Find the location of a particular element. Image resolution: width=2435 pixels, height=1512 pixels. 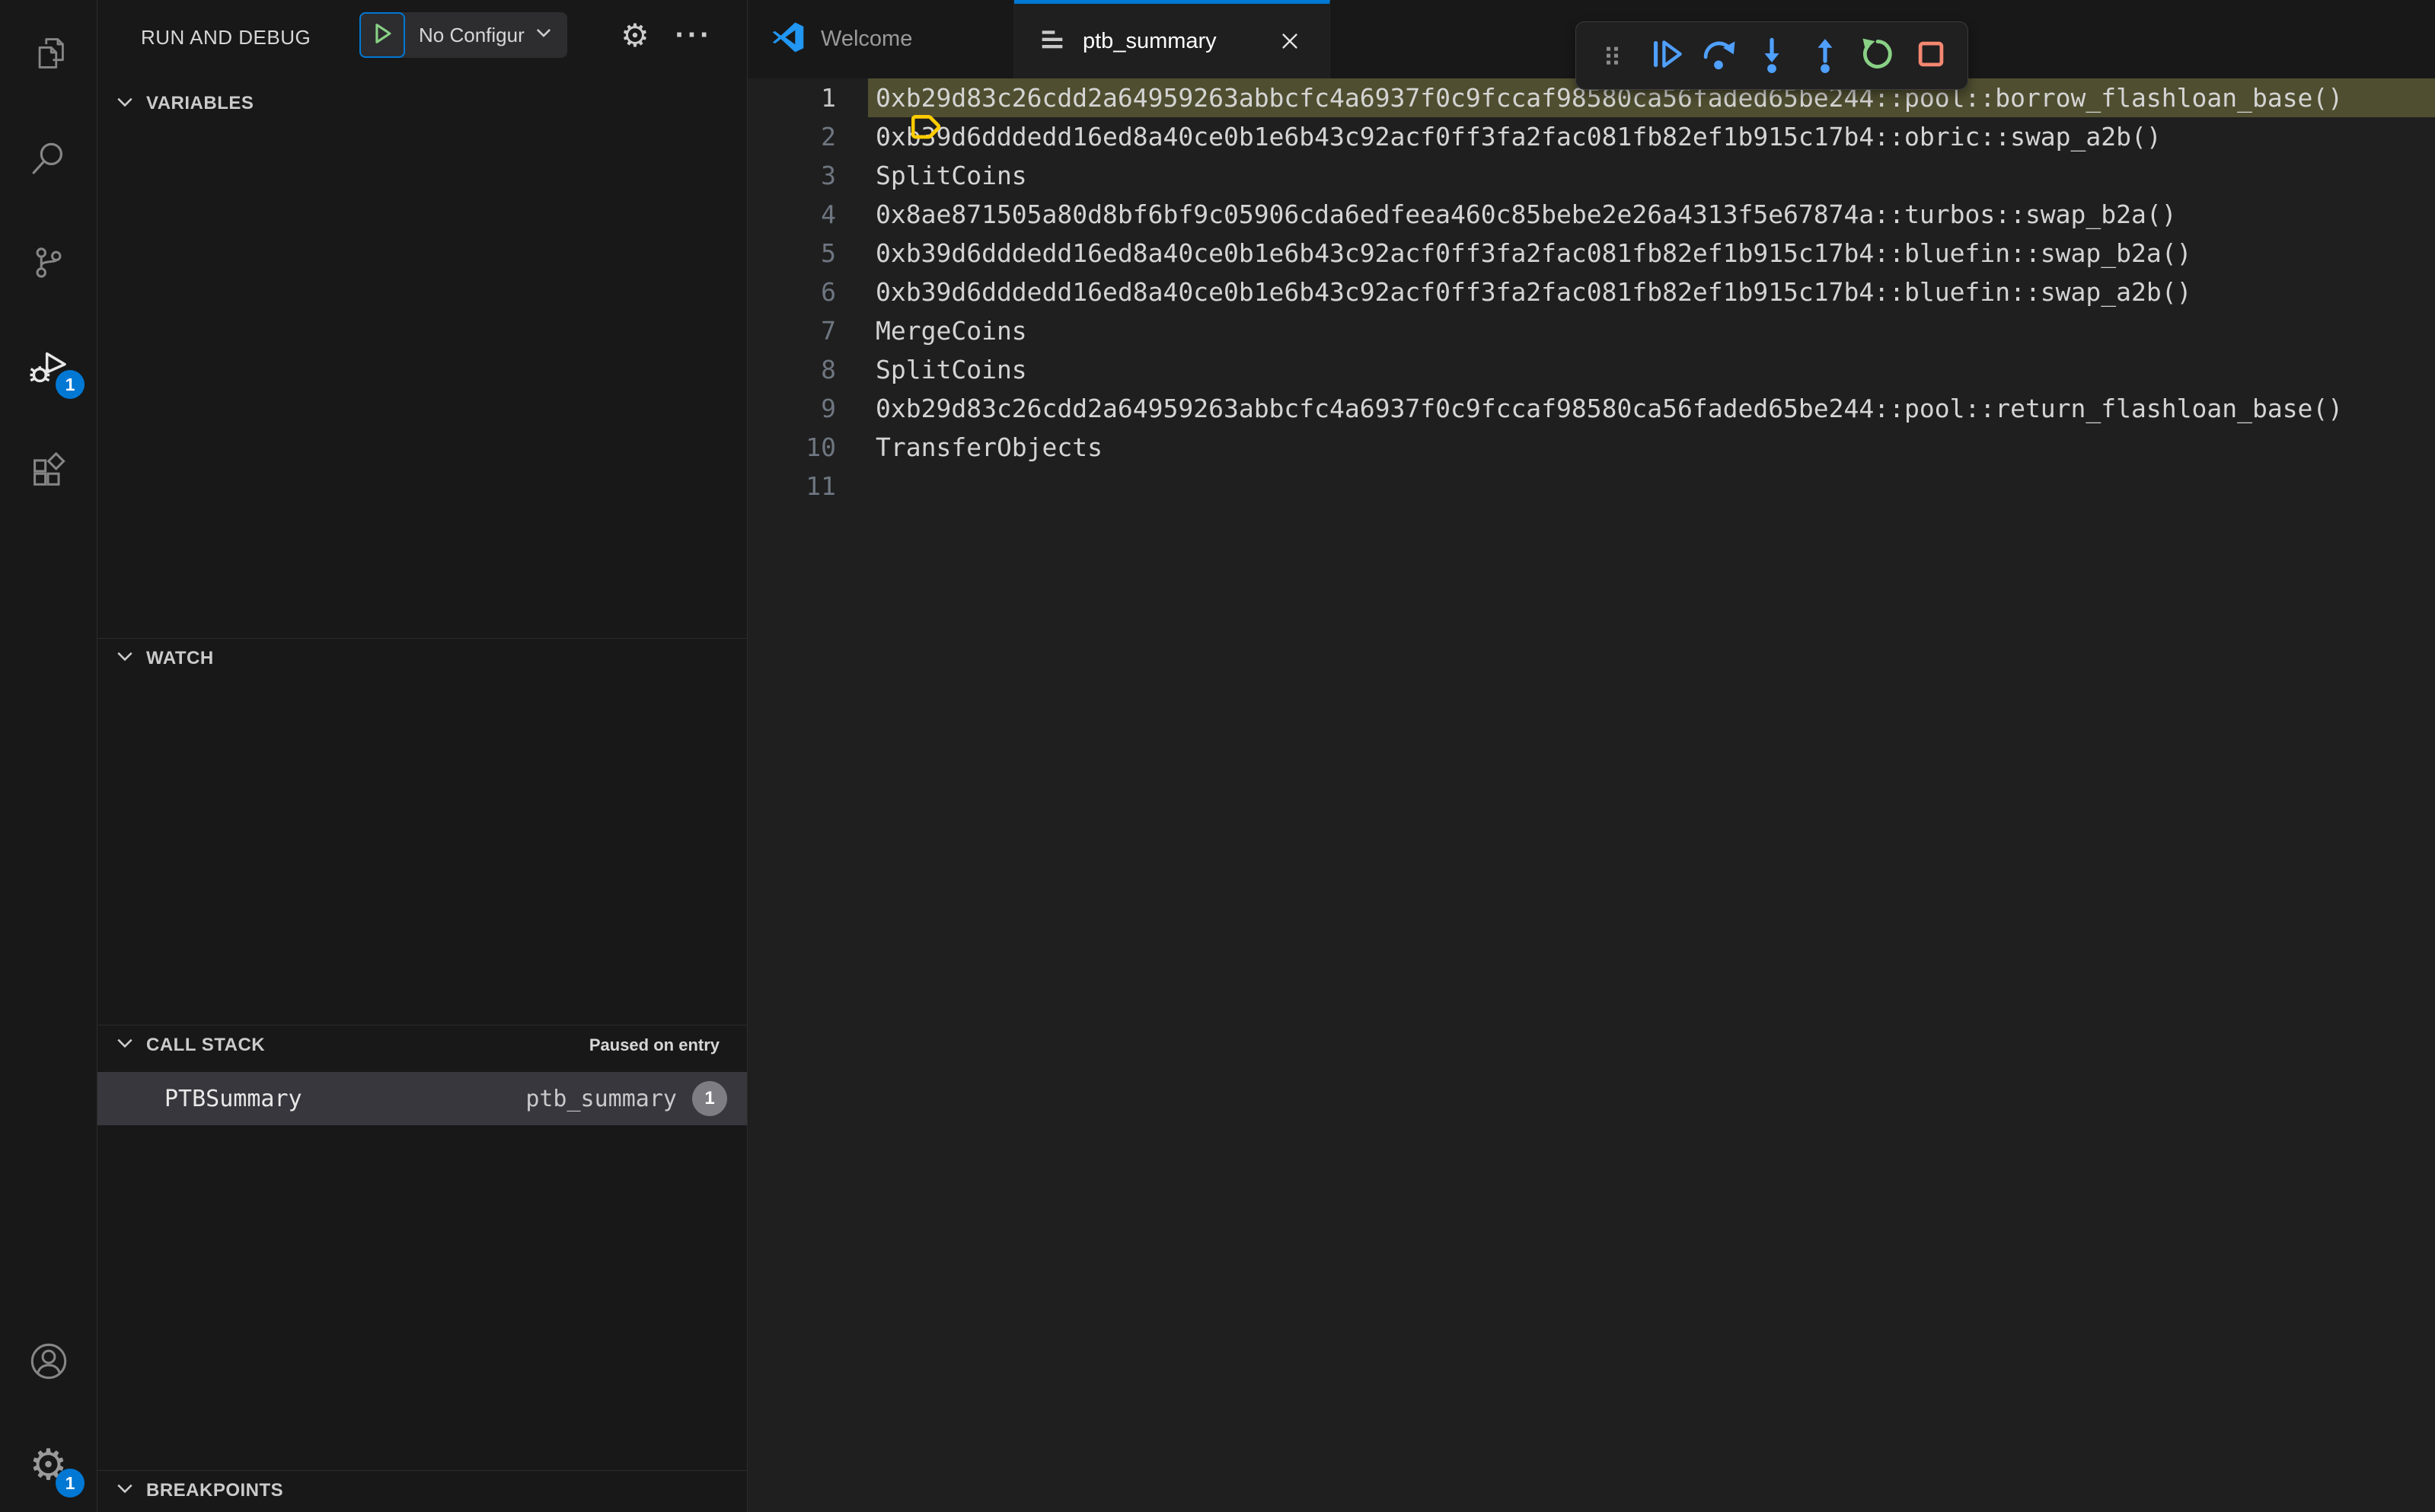

explorer-icon is located at coordinates (49, 53).